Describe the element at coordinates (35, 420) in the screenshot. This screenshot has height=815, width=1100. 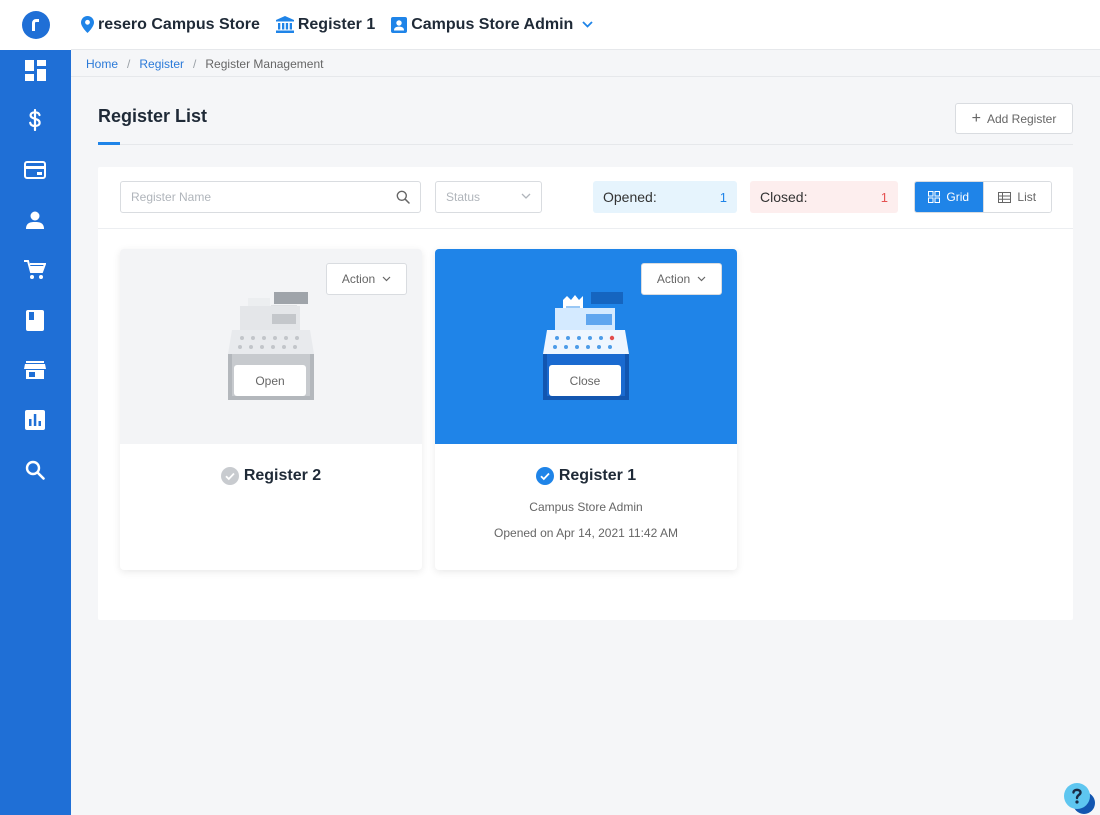
I see `report-icon` at that location.